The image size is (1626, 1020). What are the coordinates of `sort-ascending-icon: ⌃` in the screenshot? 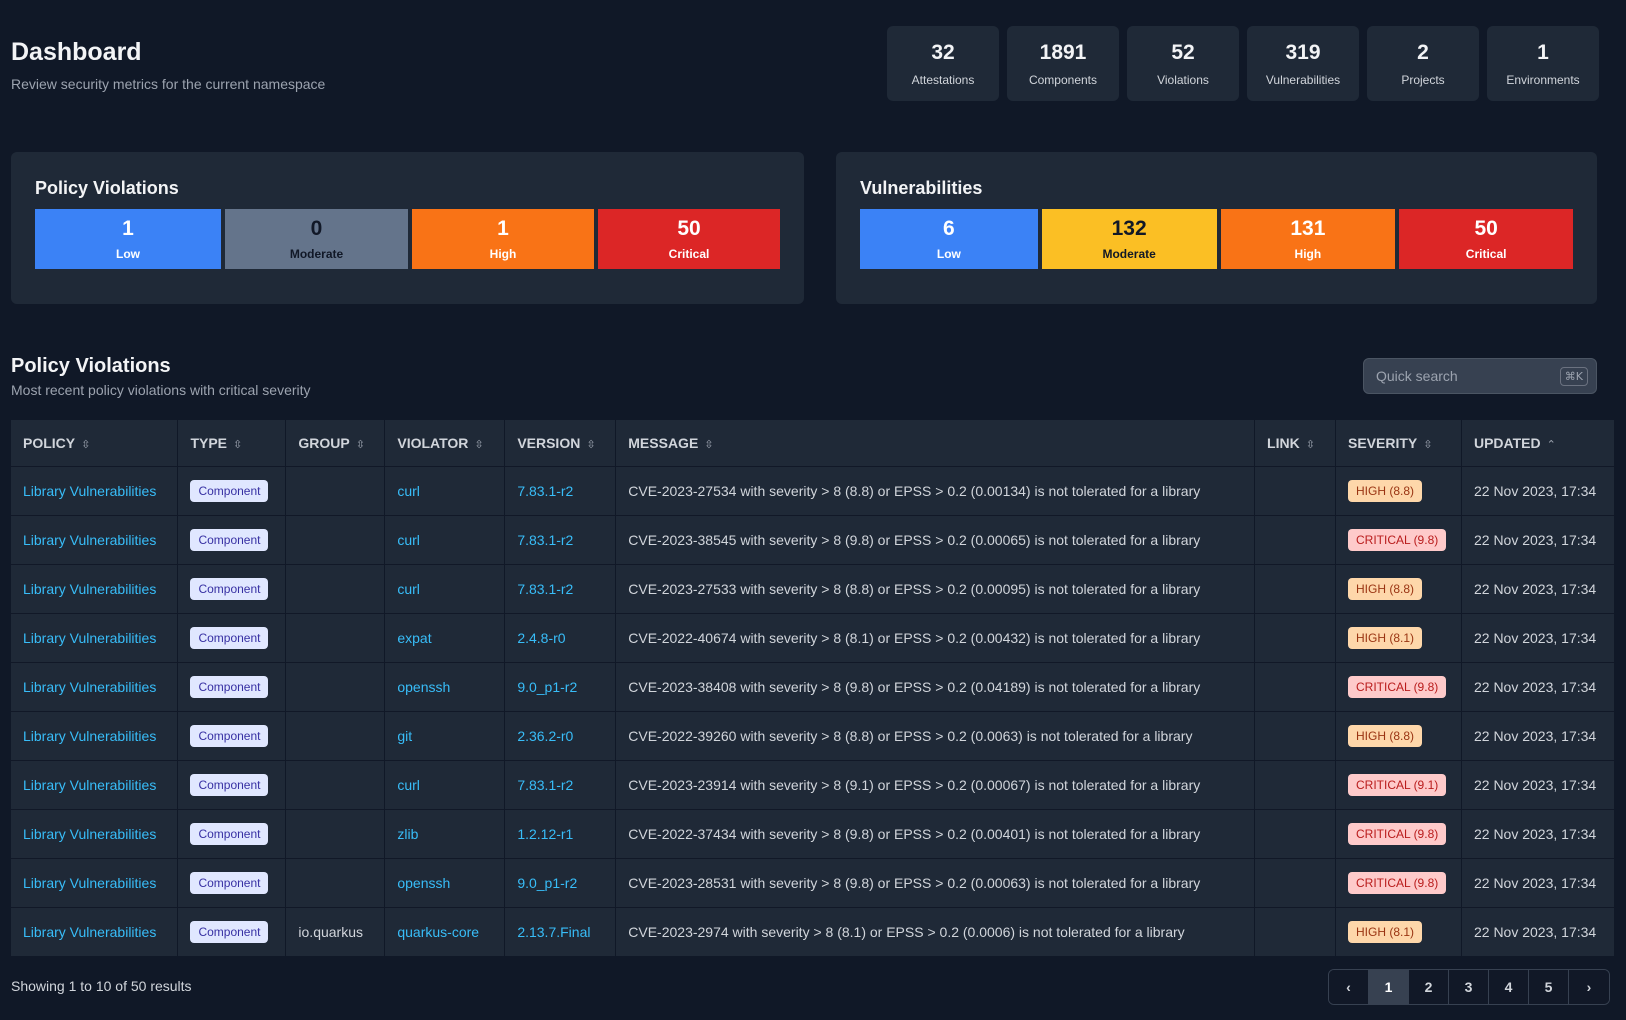 It's located at (1551, 444).